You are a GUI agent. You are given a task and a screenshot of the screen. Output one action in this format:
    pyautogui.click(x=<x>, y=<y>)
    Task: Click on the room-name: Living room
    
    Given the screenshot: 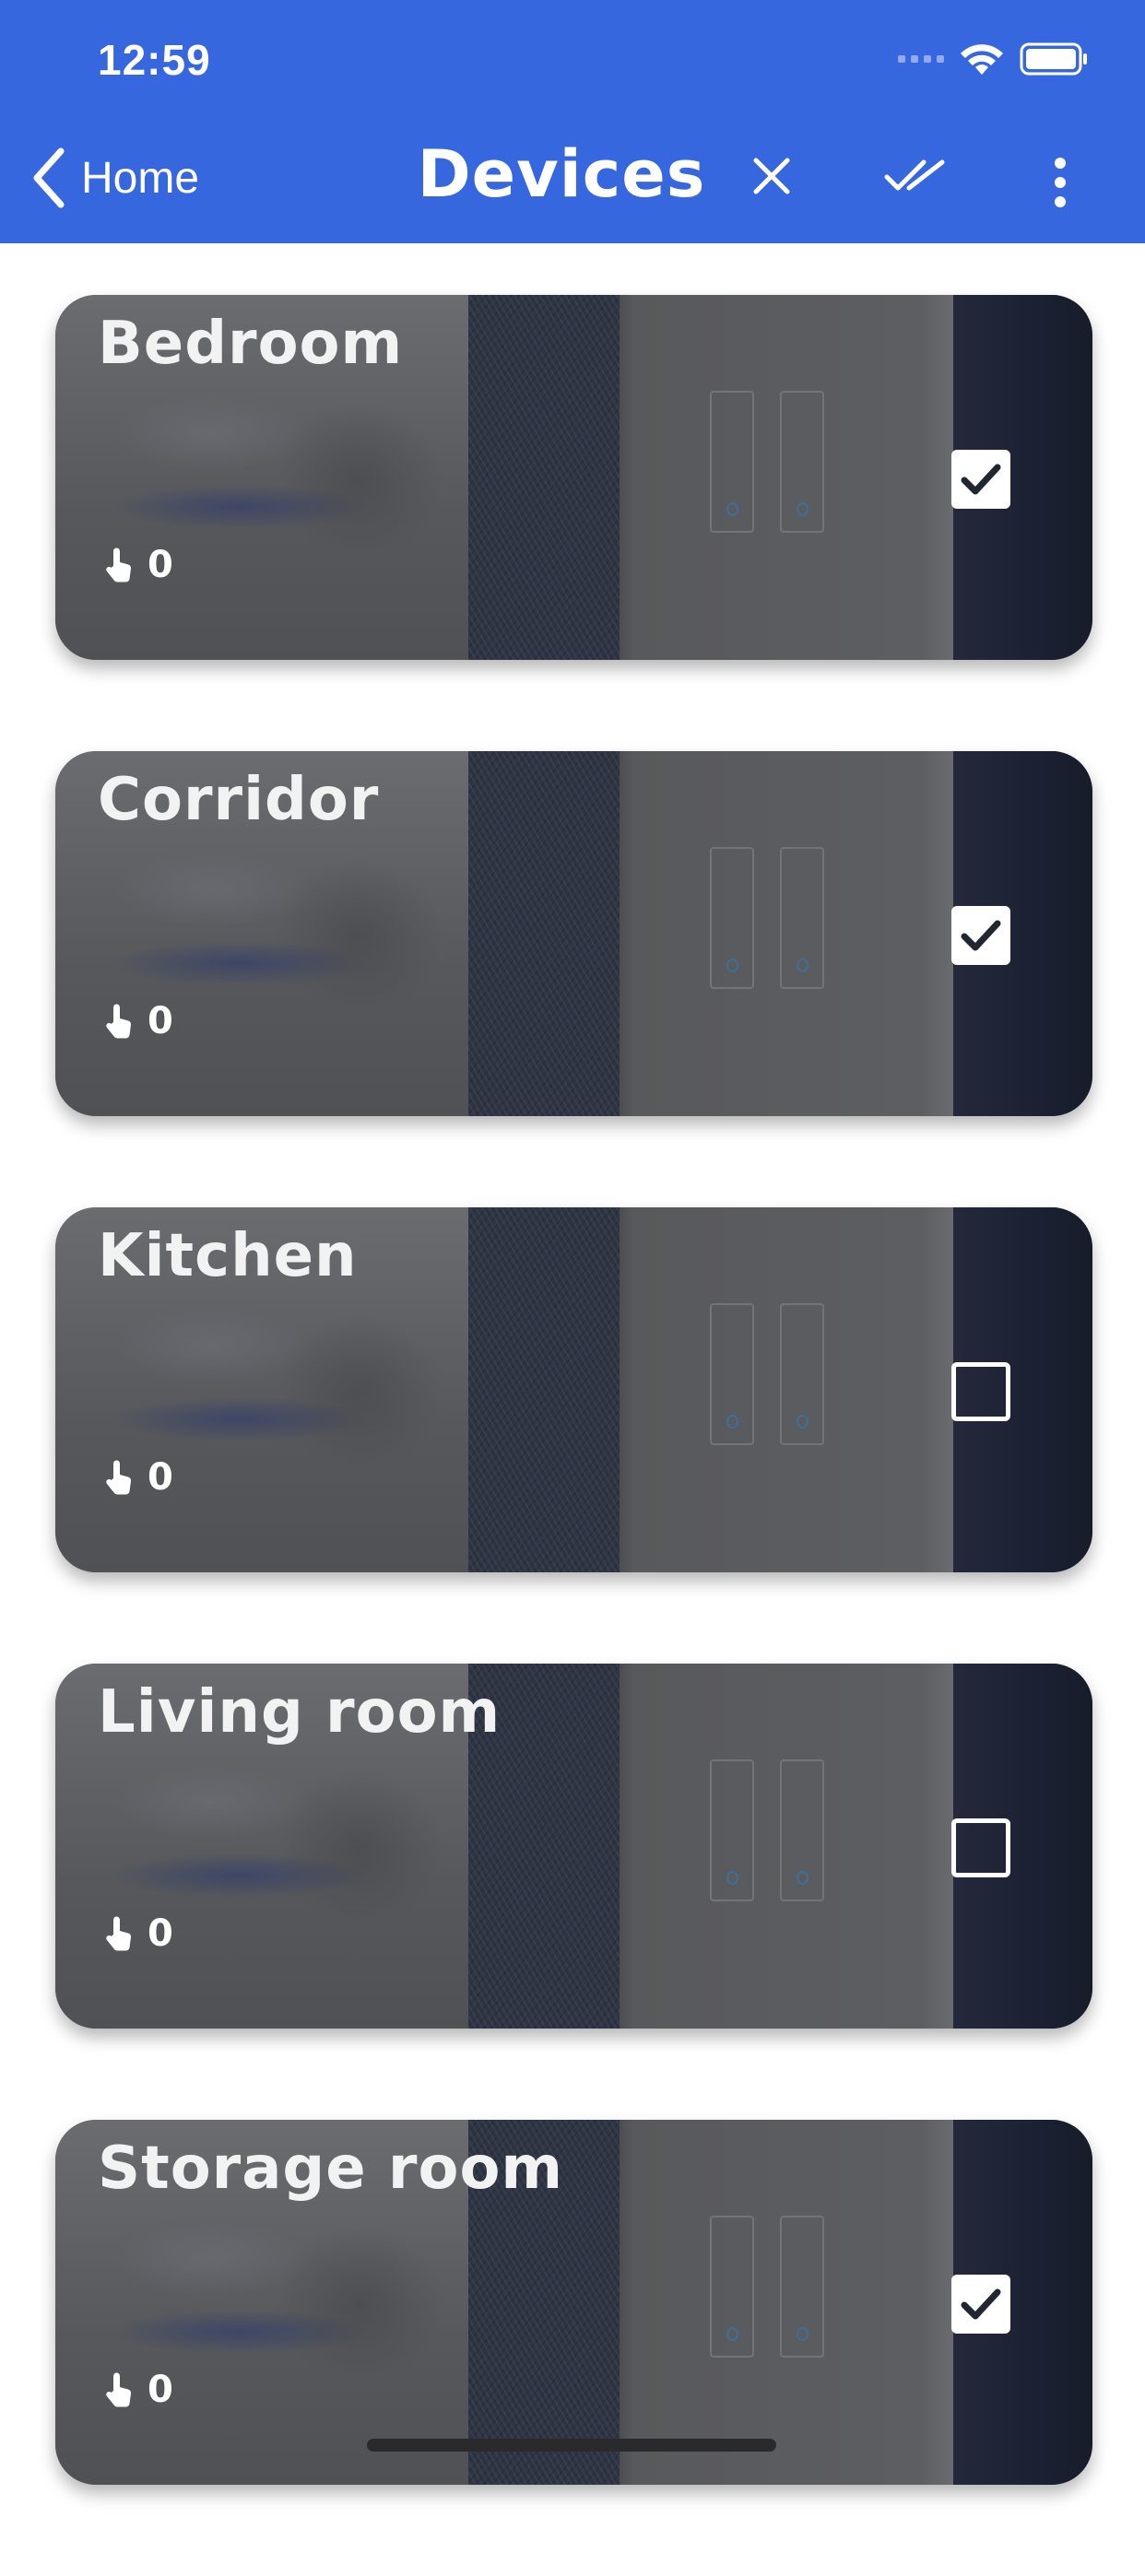 What is the action you would take?
    pyautogui.click(x=300, y=1712)
    